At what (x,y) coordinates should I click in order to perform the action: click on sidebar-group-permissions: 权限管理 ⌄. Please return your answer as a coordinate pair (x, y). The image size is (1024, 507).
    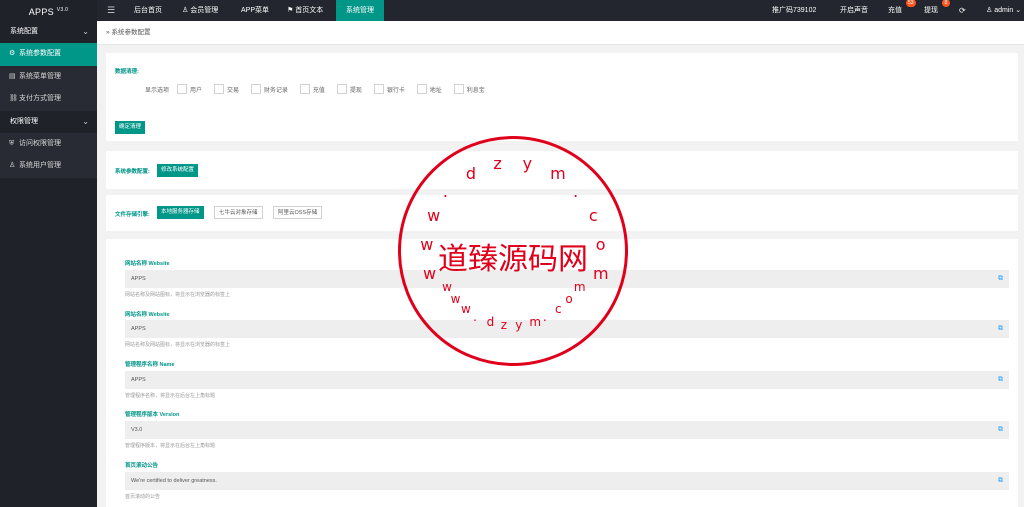
    Looking at the image, I should click on (48, 122).